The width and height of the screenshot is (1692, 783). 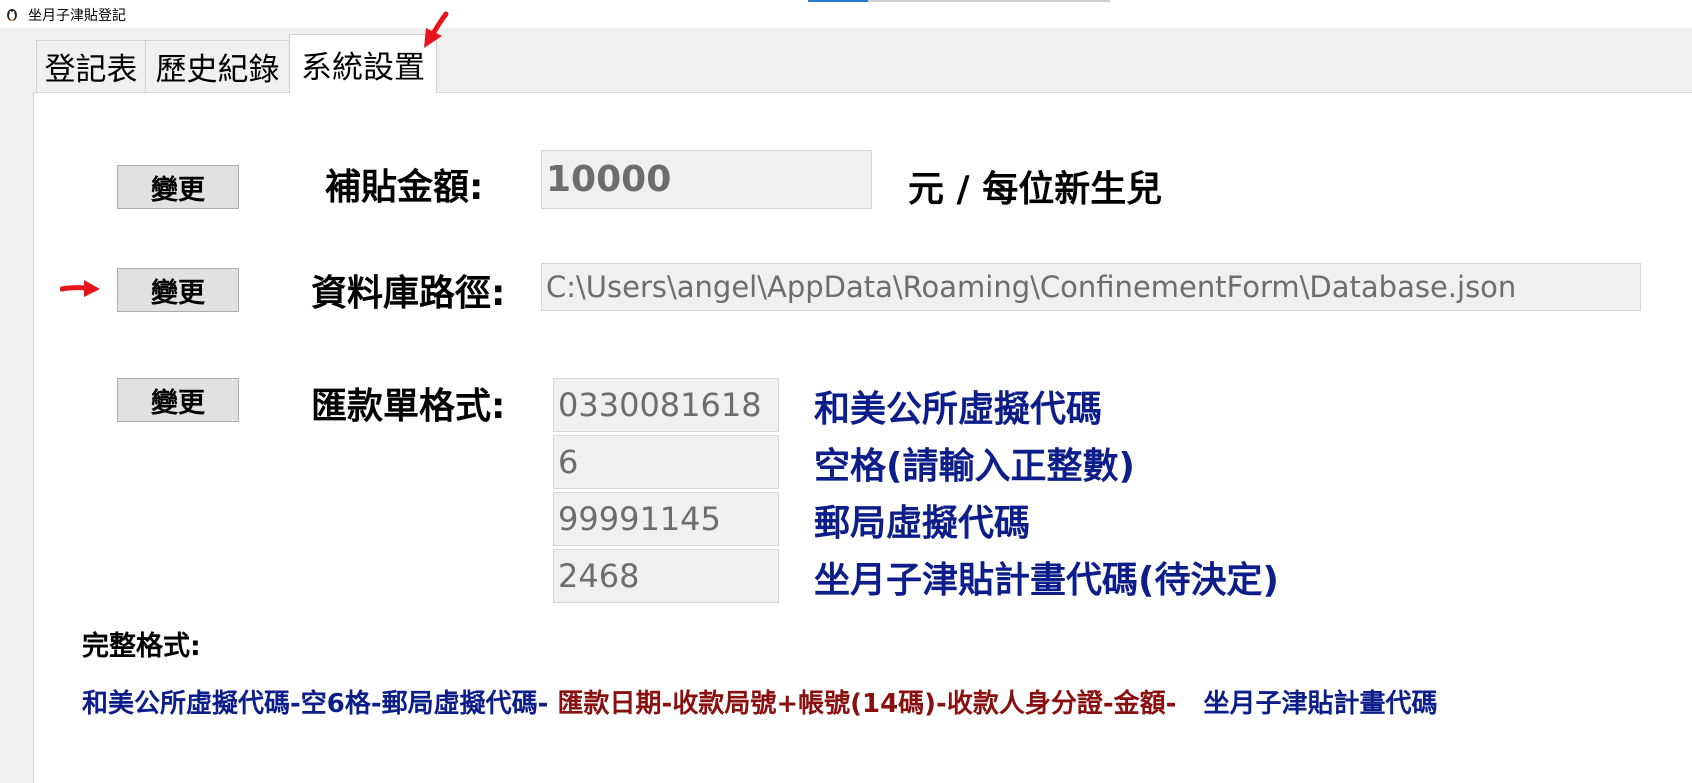 I want to click on subsidy-label: 補貼金額:, so click(x=404, y=187).